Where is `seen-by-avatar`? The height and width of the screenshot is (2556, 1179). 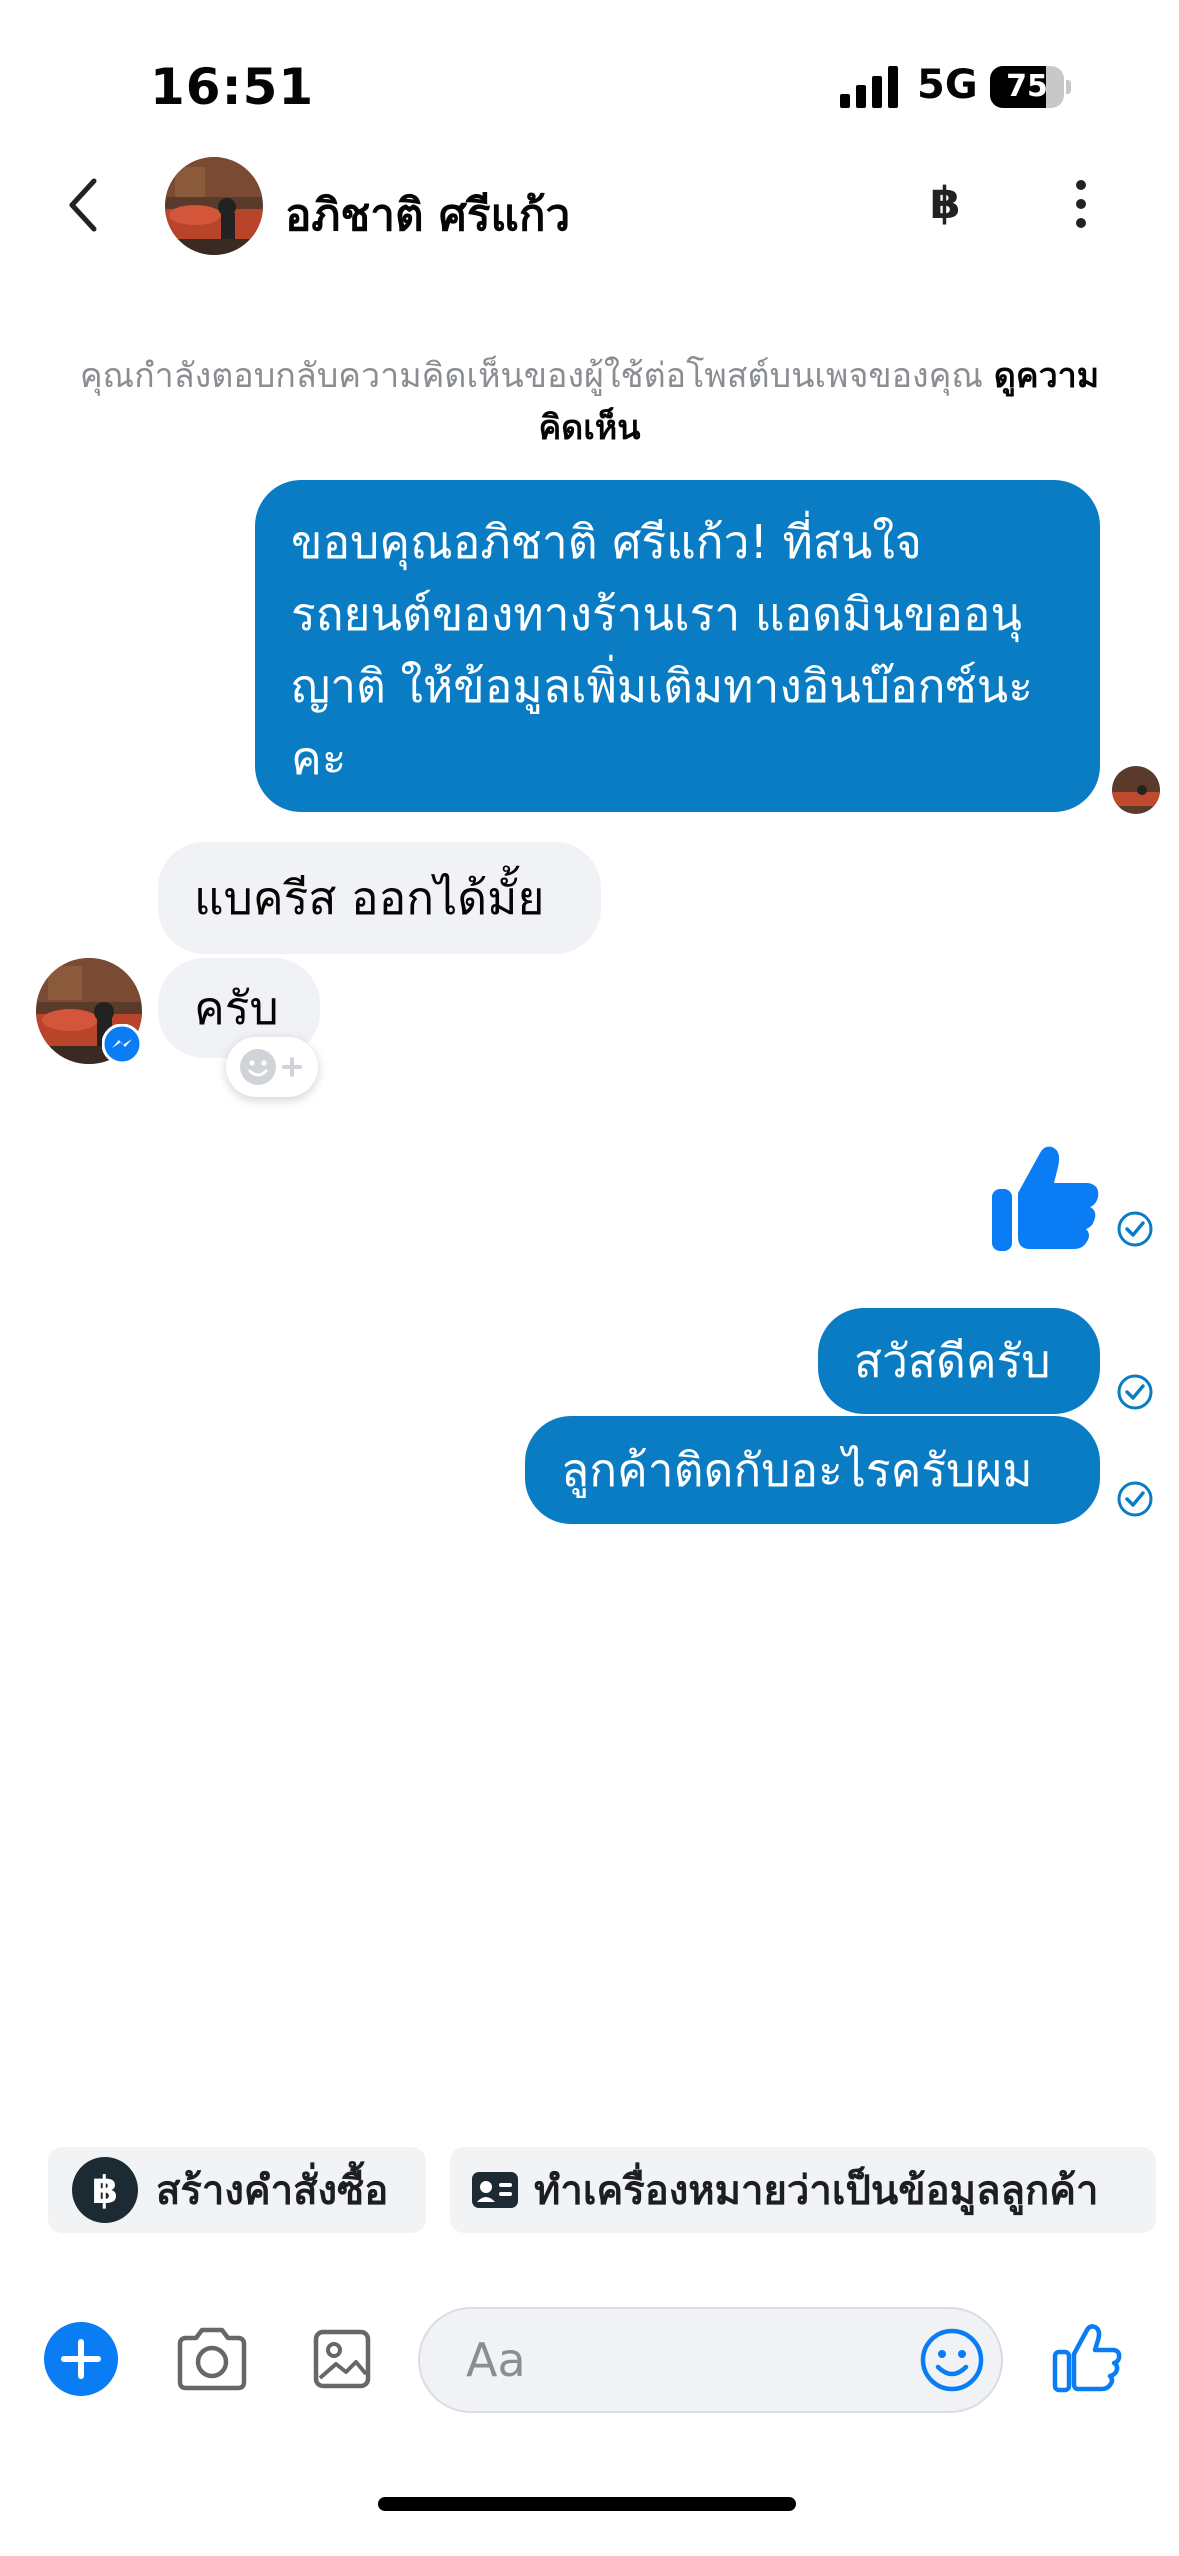
seen-by-avatar is located at coordinates (1136, 790).